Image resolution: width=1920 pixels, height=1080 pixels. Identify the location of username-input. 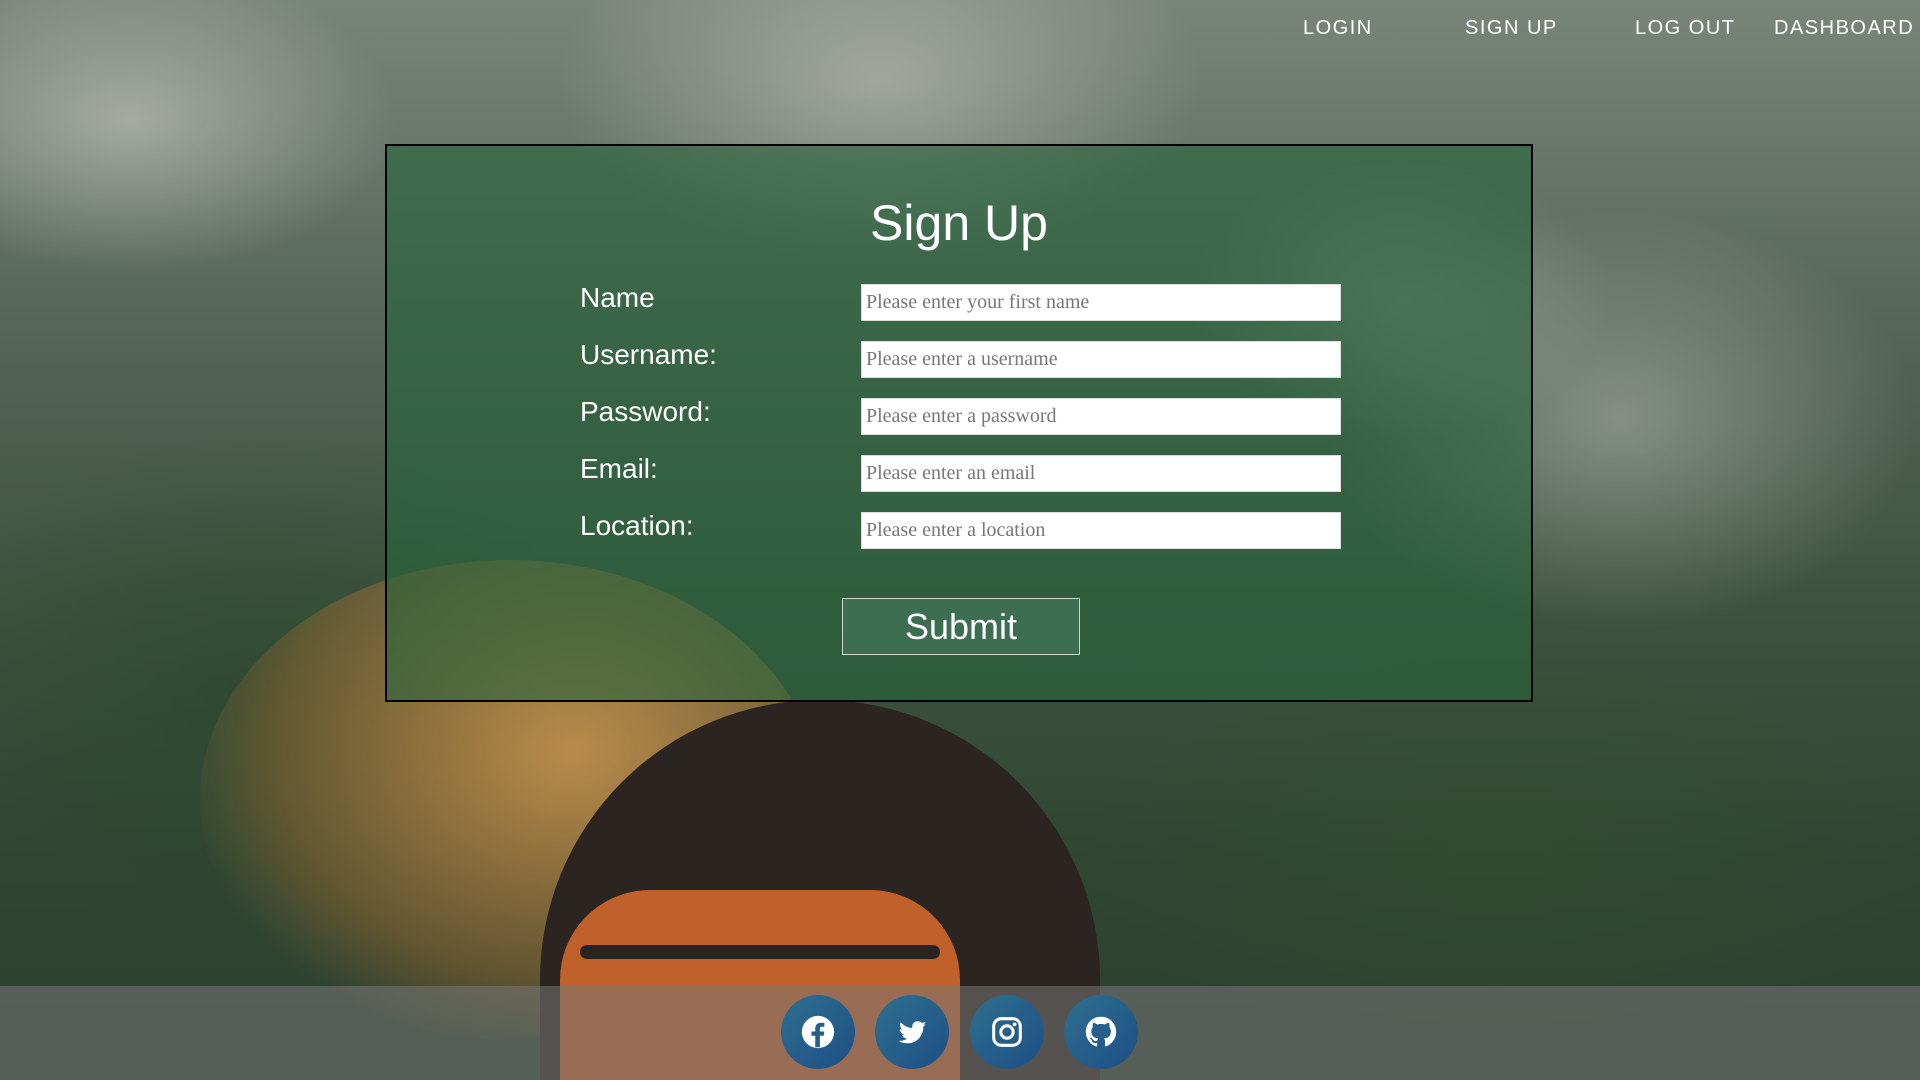
(1101, 359).